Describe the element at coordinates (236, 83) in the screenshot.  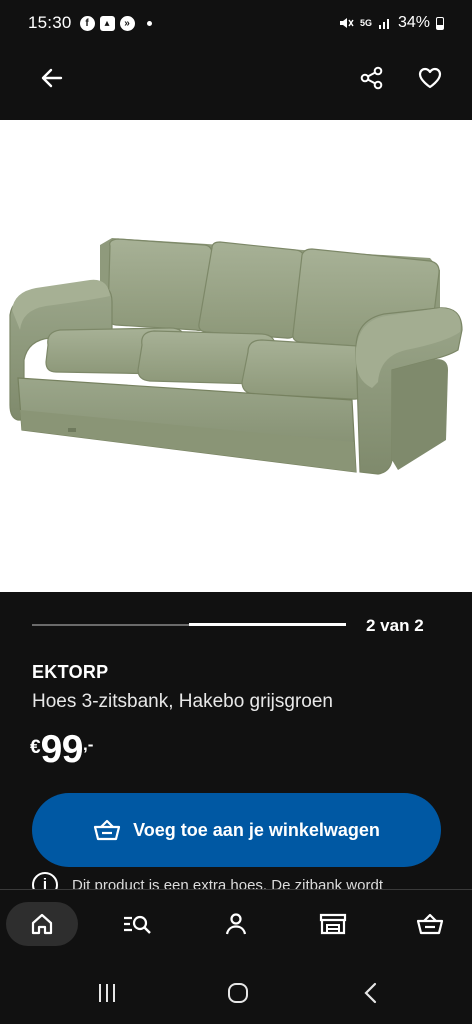
I see `app-bar` at that location.